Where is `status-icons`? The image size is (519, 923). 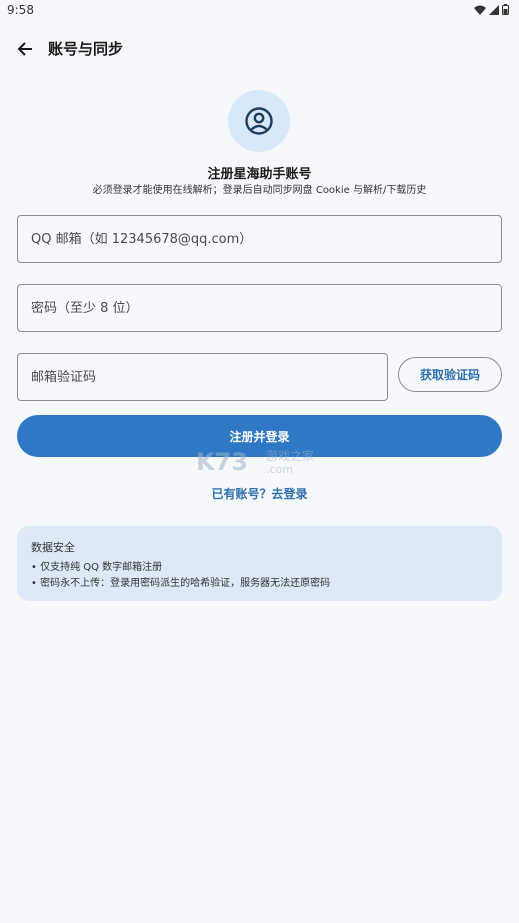
status-icons is located at coordinates (491, 9).